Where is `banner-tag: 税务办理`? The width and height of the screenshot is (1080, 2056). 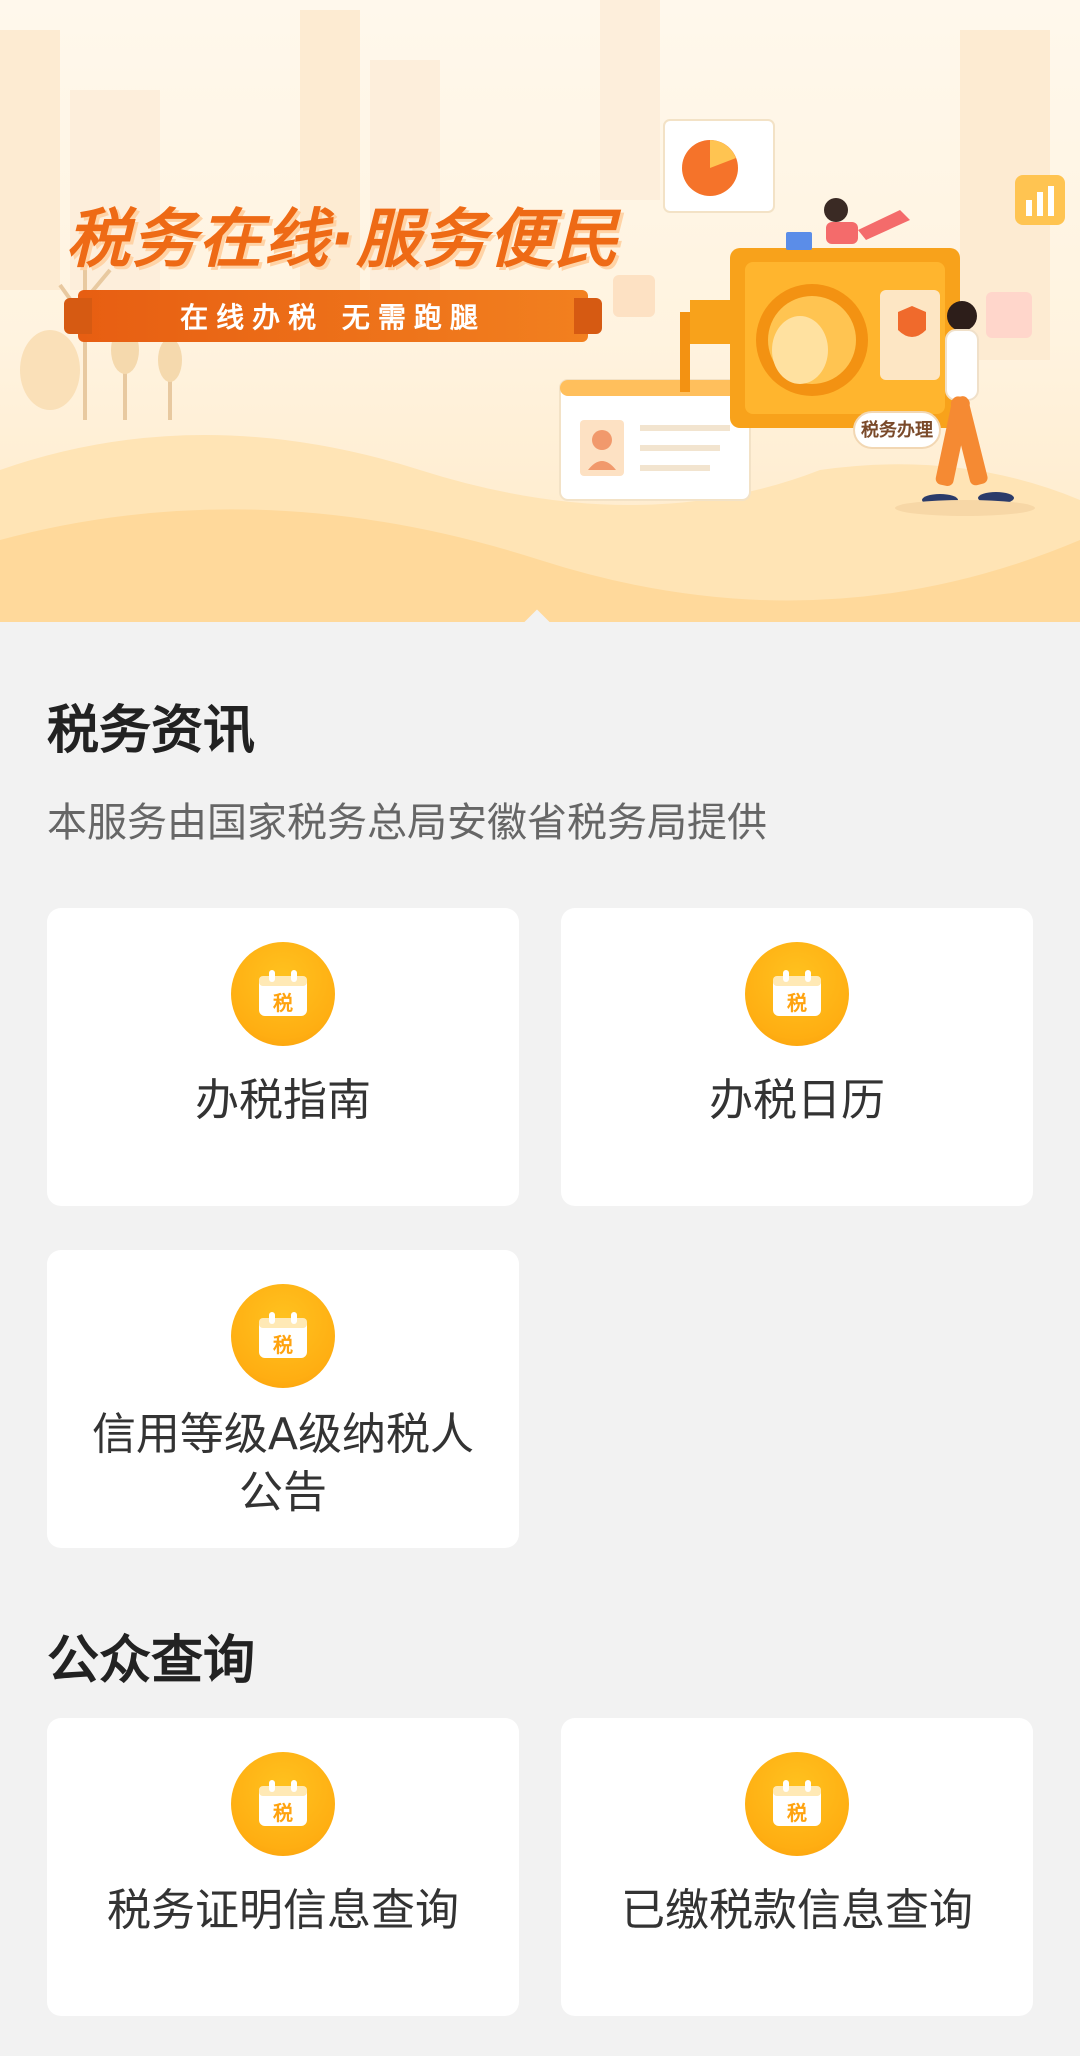 banner-tag: 税务办理 is located at coordinates (897, 430).